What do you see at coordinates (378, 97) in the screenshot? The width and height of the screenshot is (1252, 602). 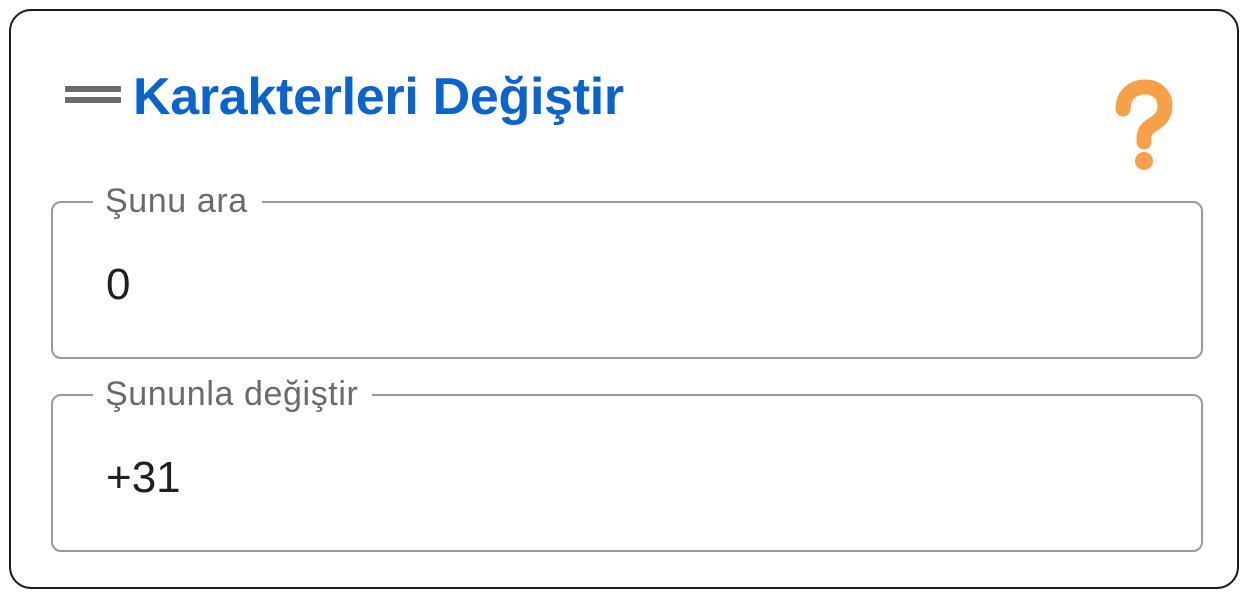 I see `panel-title: Karakterleri Değiştir` at bounding box center [378, 97].